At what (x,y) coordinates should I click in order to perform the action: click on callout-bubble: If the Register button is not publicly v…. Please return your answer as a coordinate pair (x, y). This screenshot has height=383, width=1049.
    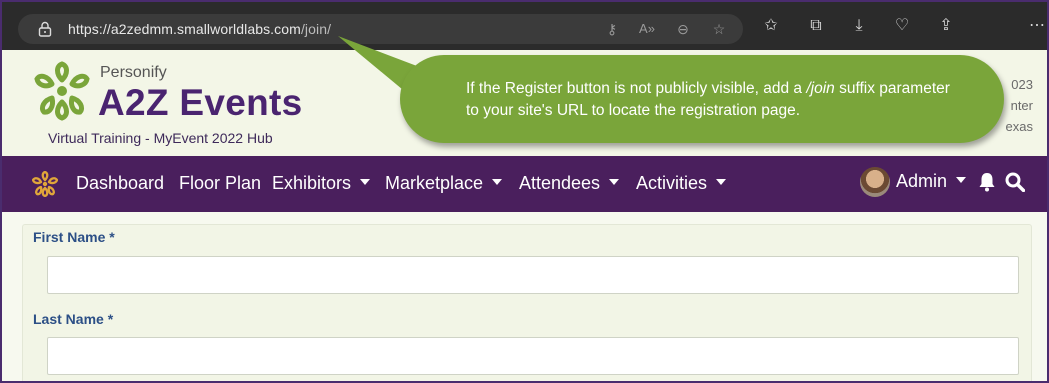
    Looking at the image, I should click on (702, 99).